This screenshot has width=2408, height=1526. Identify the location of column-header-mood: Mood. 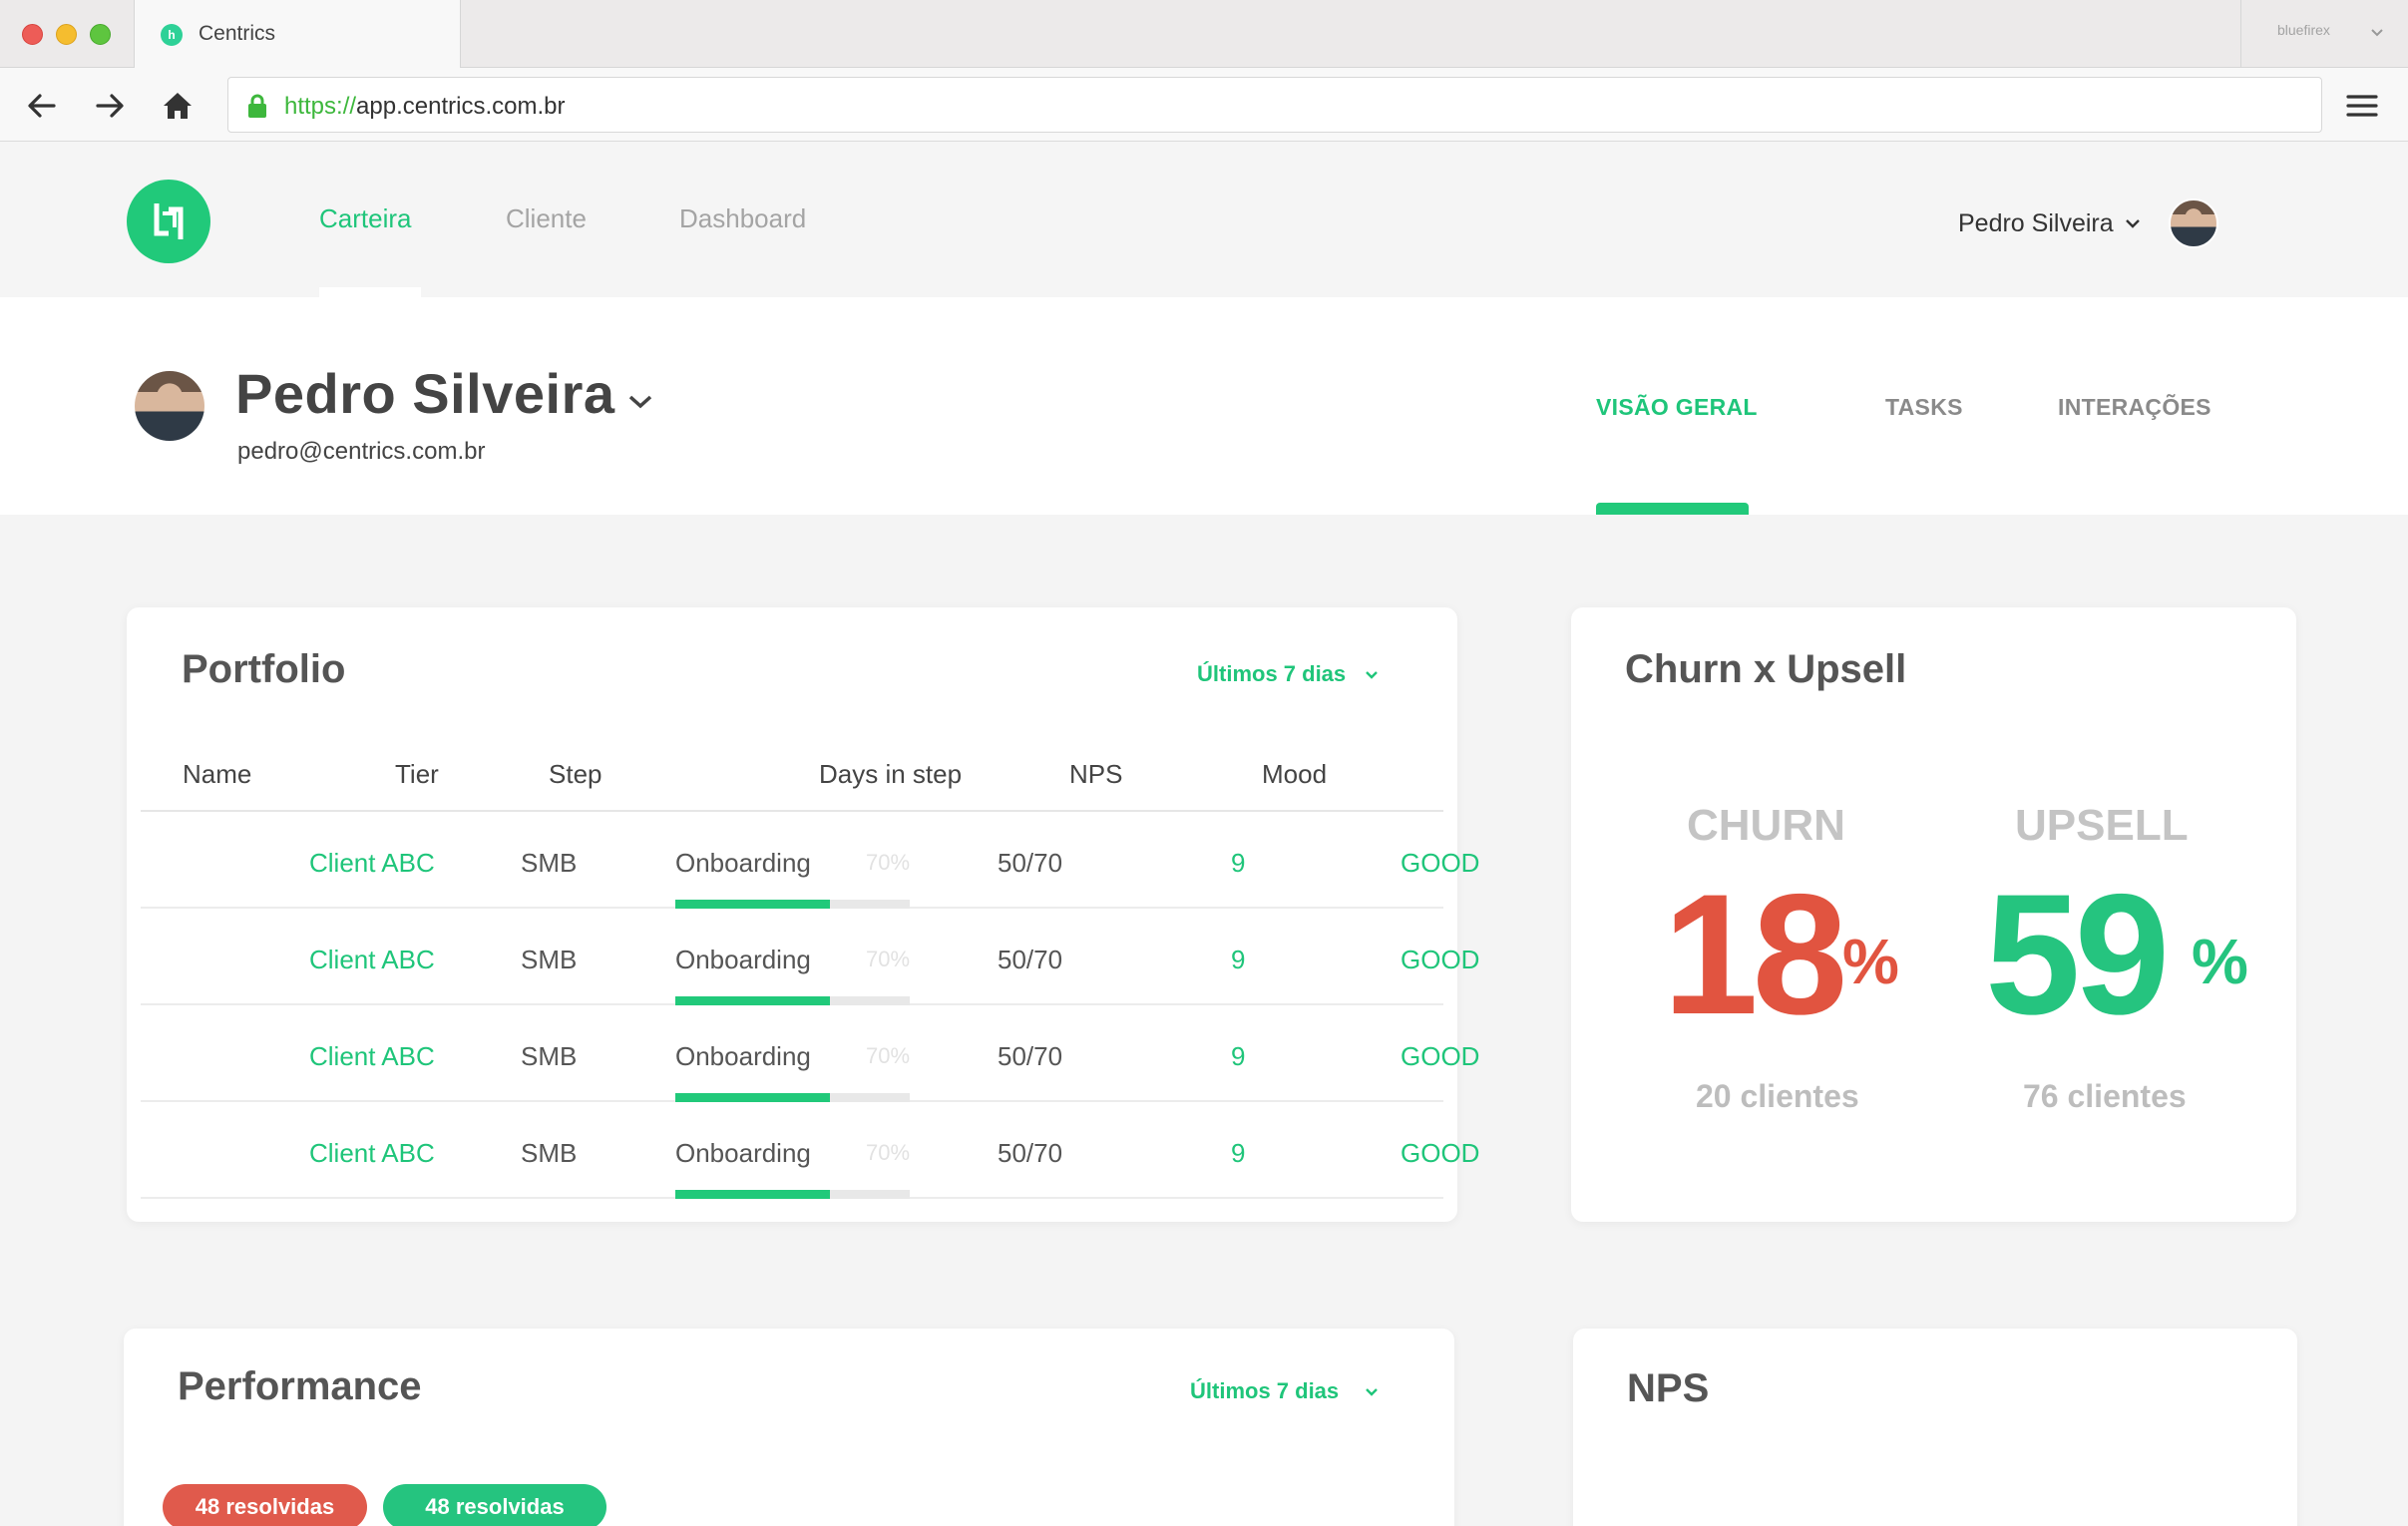
(1295, 774).